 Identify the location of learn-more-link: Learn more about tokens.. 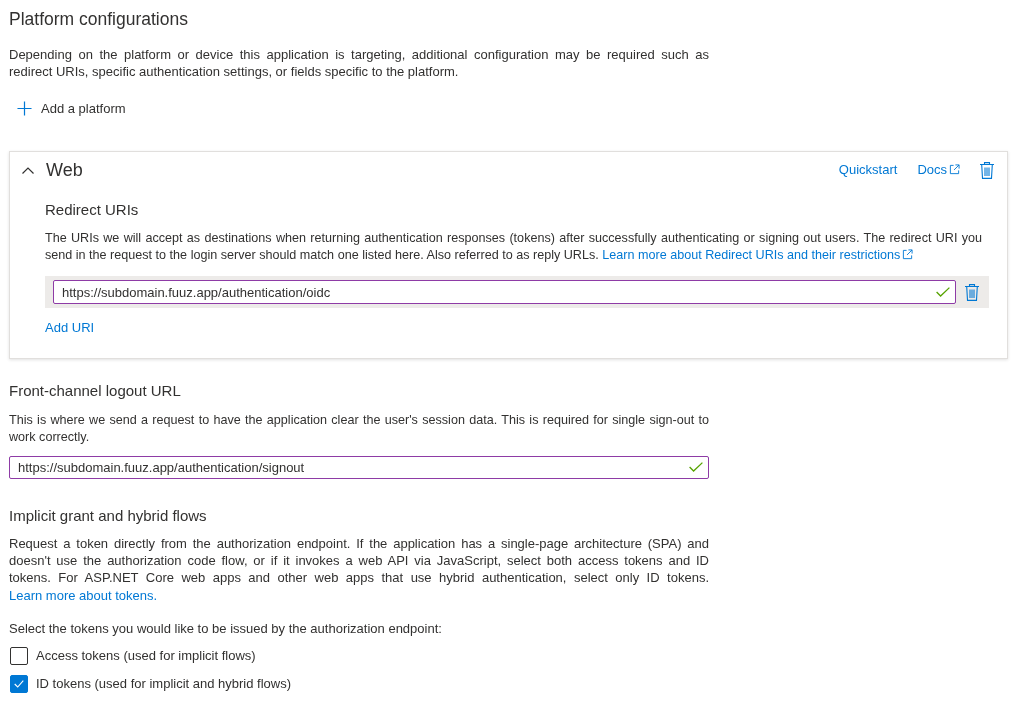
(83, 595).